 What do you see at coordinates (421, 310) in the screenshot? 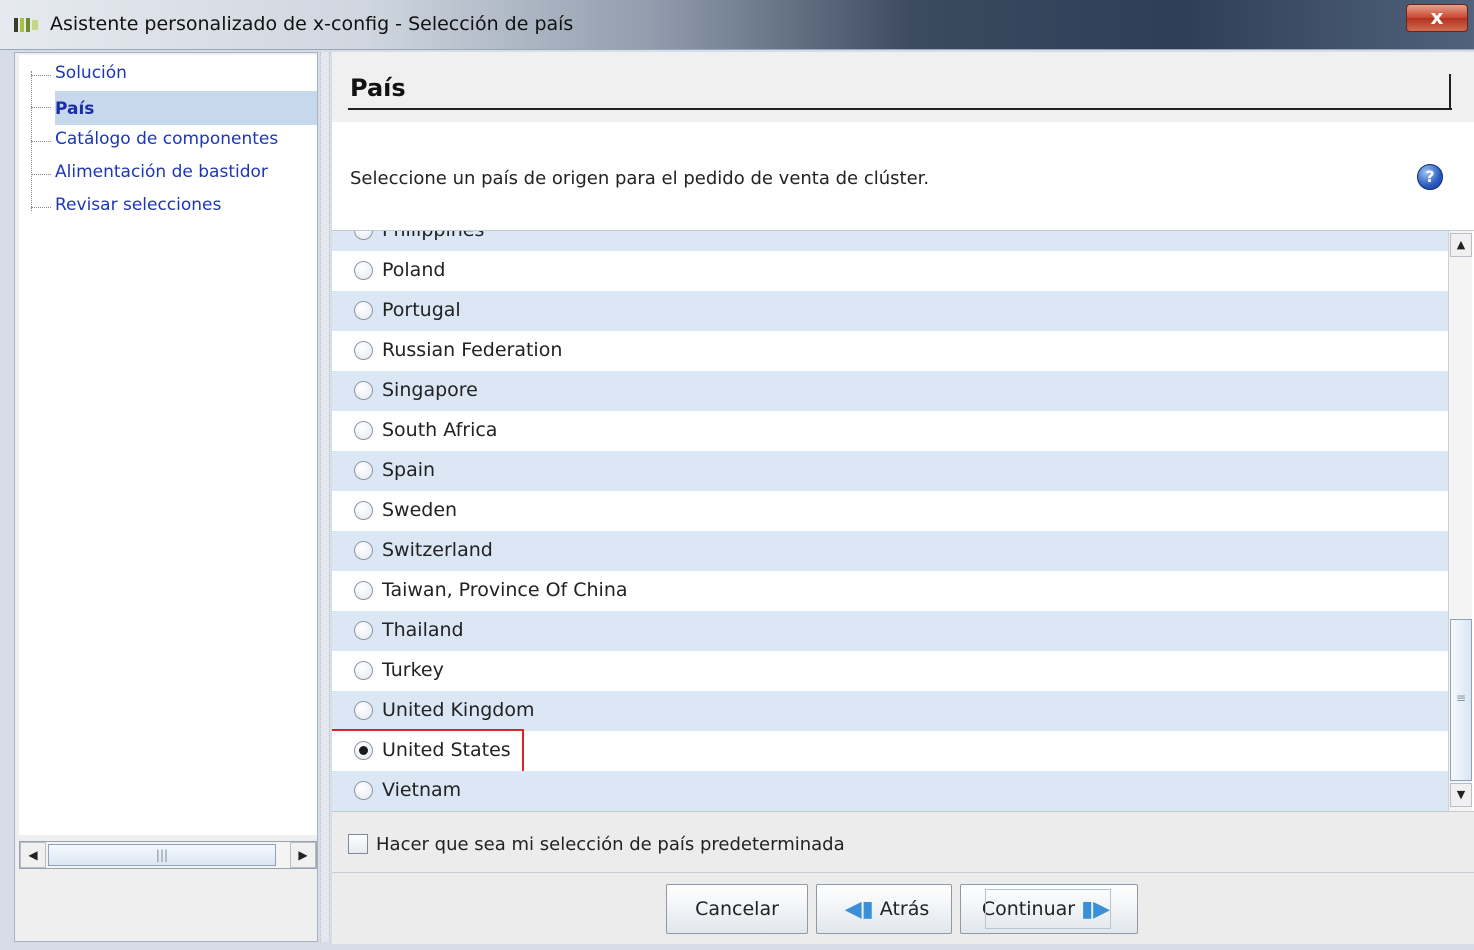
I see `country-label: Portugal` at bounding box center [421, 310].